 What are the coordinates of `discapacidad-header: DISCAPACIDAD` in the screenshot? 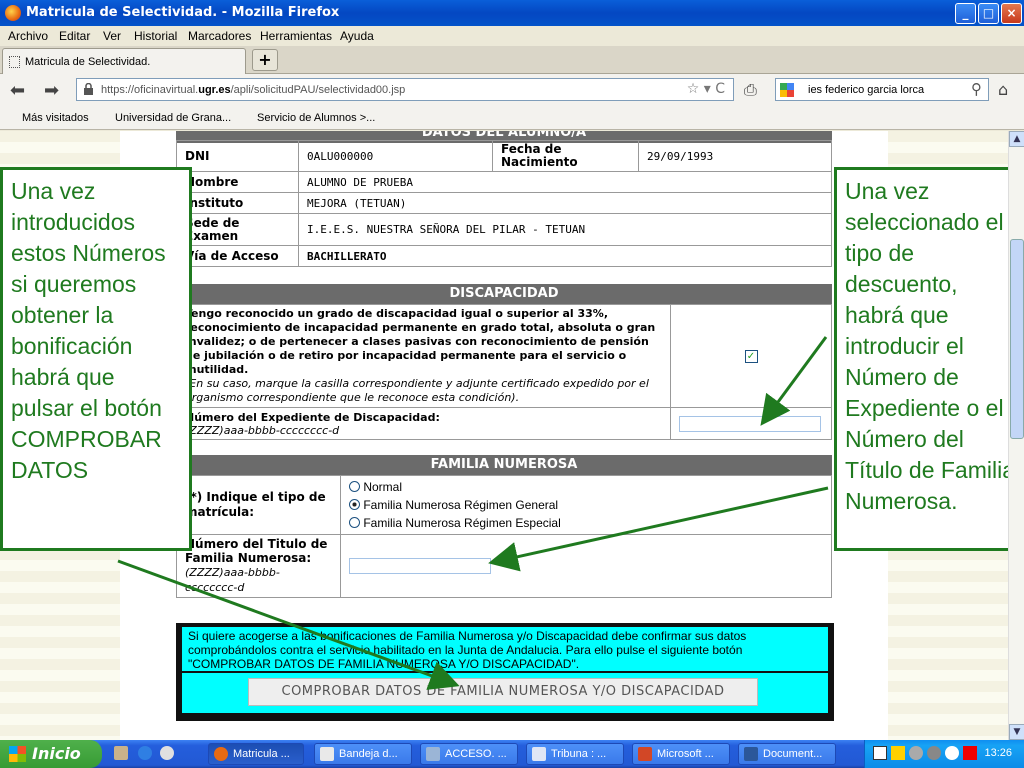 It's located at (504, 294).